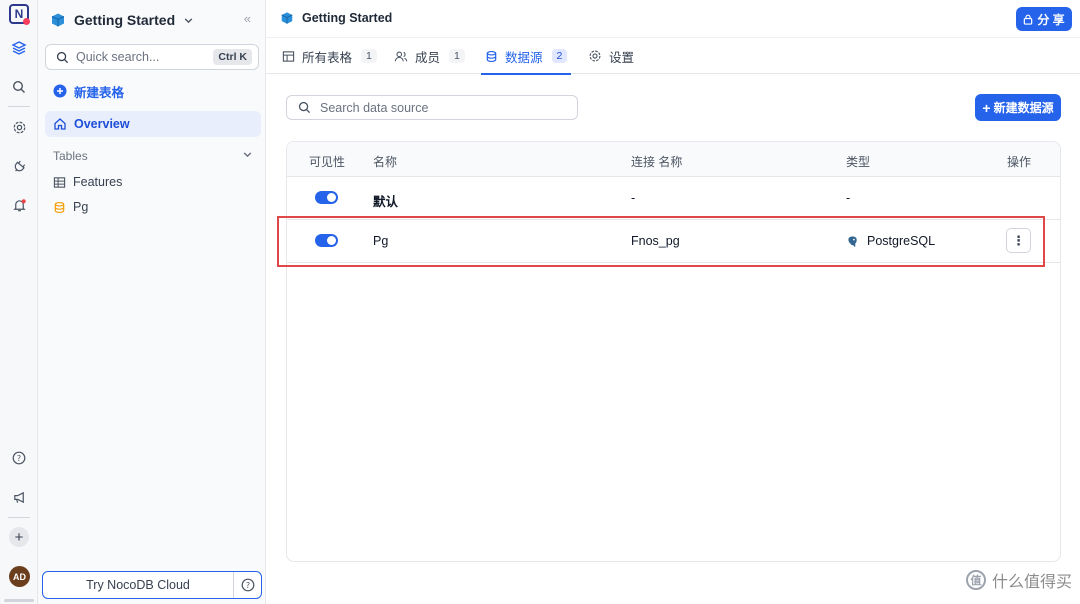 Image resolution: width=1080 pixels, height=604 pixels. I want to click on workspace-header: Getting Started, so click(122, 20).